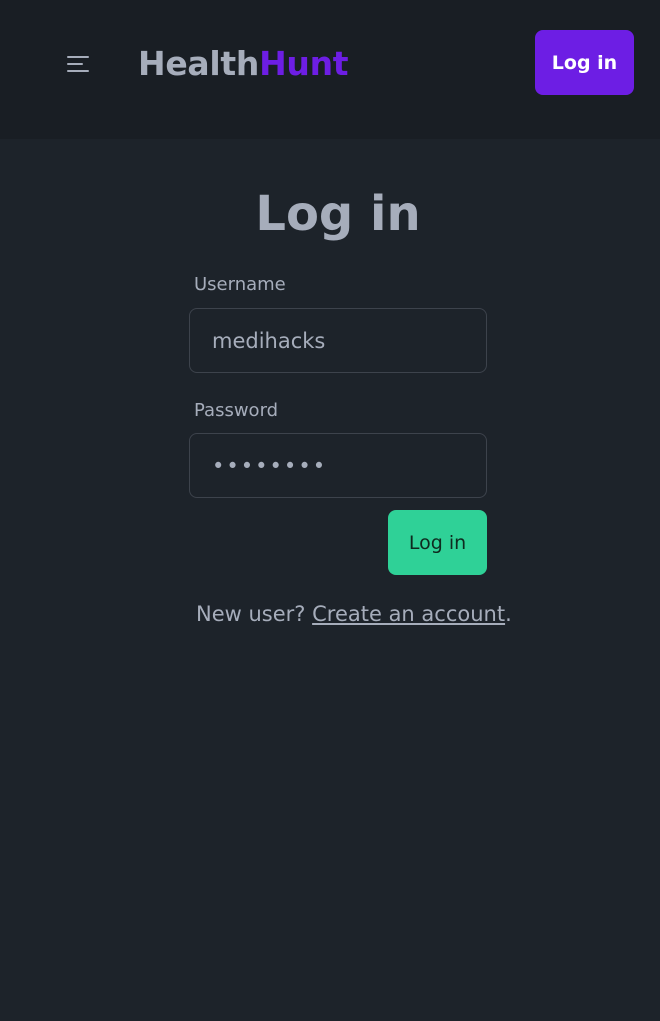  What do you see at coordinates (508, 614) in the screenshot?
I see `signup-prompt-suffix: .` at bounding box center [508, 614].